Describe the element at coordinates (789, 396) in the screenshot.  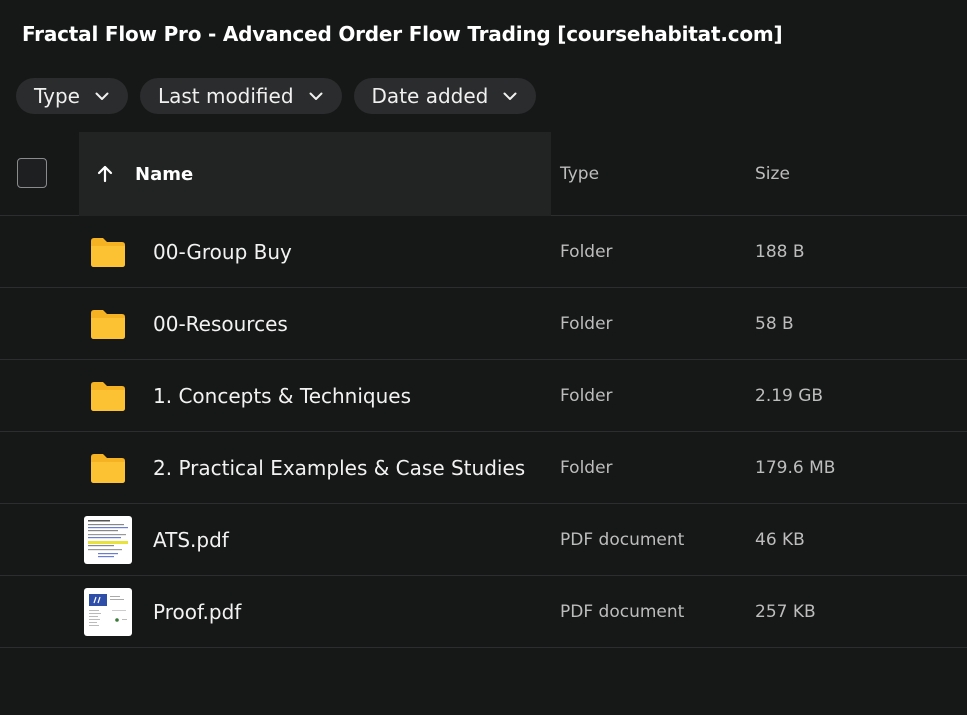
I see `file-size: 2.19 GB` at that location.